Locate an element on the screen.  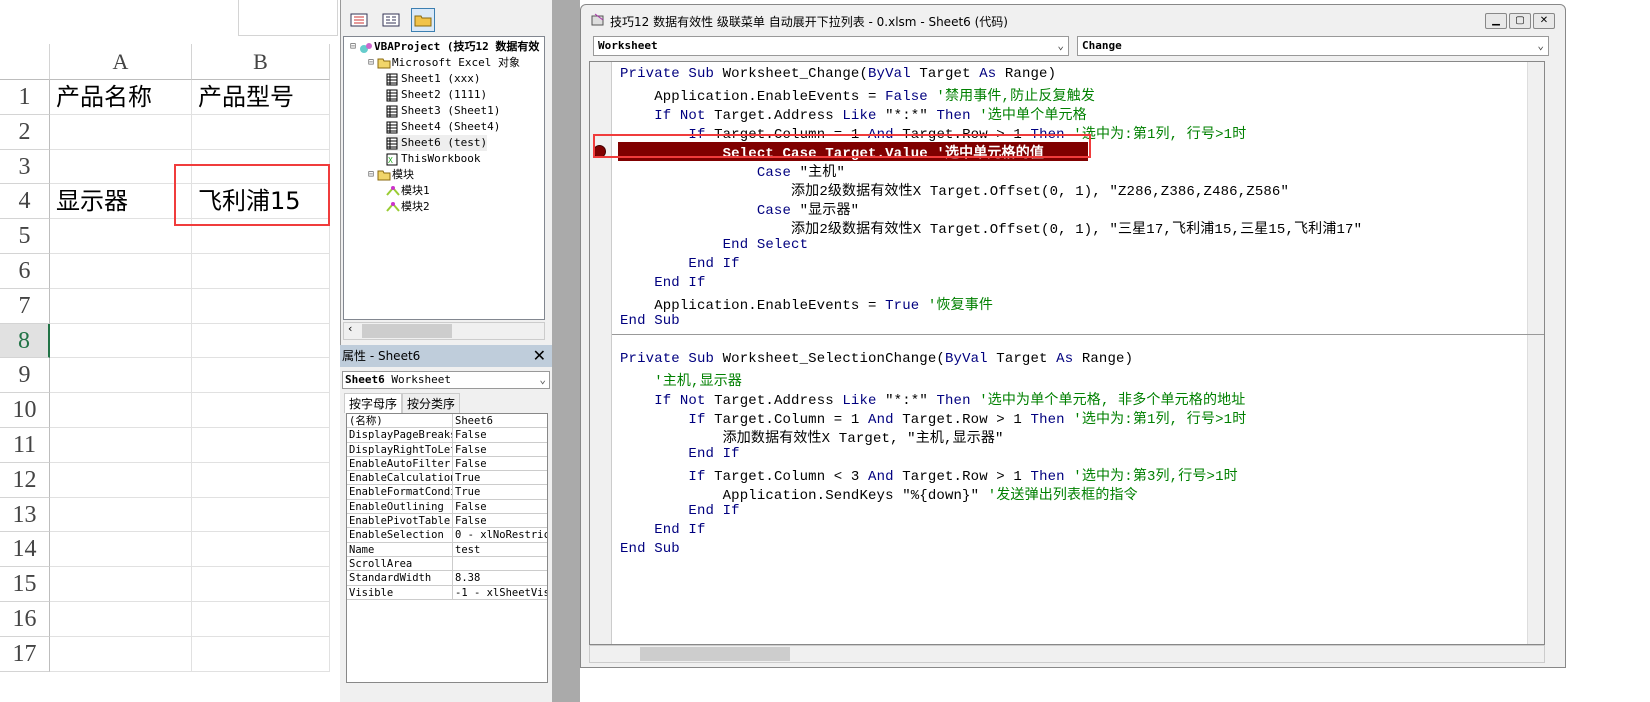
close-icon: ✕ is located at coordinates (539, 356).